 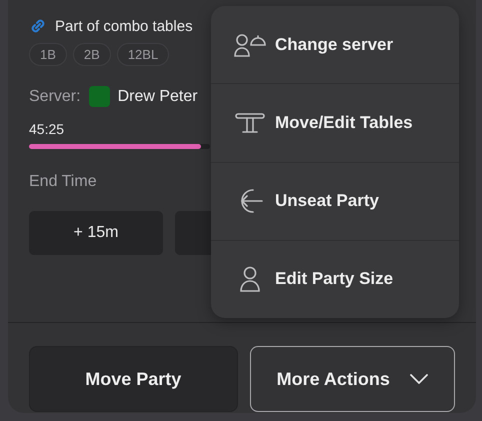 What do you see at coordinates (96, 233) in the screenshot?
I see `time-button: + 15m` at bounding box center [96, 233].